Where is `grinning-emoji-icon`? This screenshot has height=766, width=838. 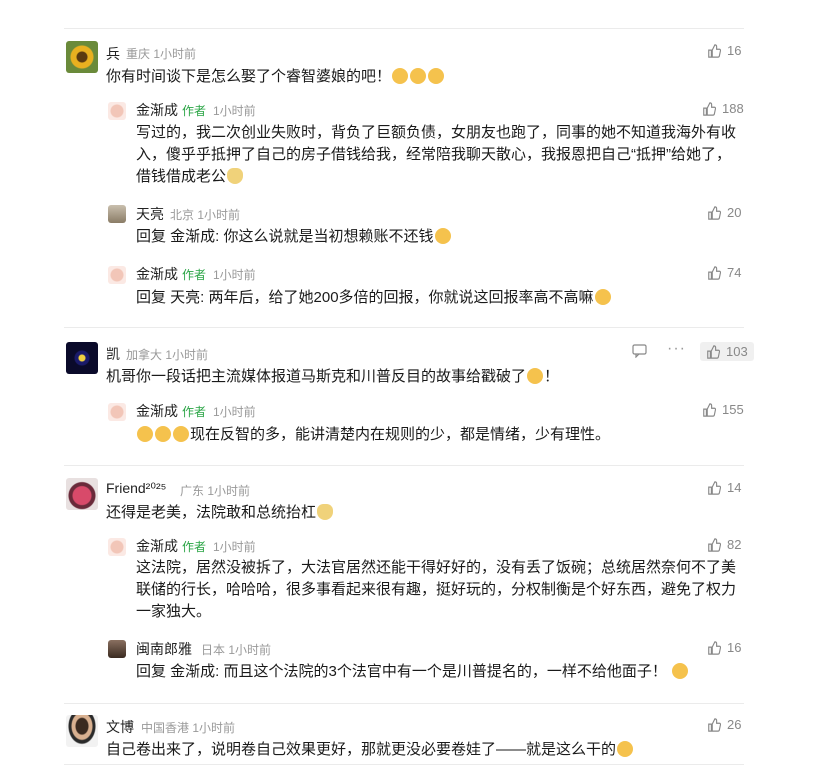 grinning-emoji-icon is located at coordinates (625, 749).